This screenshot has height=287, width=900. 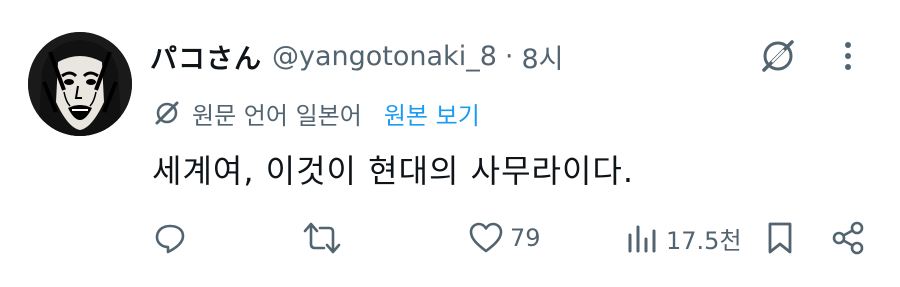 What do you see at coordinates (642, 239) in the screenshot?
I see `views-chart-icon` at bounding box center [642, 239].